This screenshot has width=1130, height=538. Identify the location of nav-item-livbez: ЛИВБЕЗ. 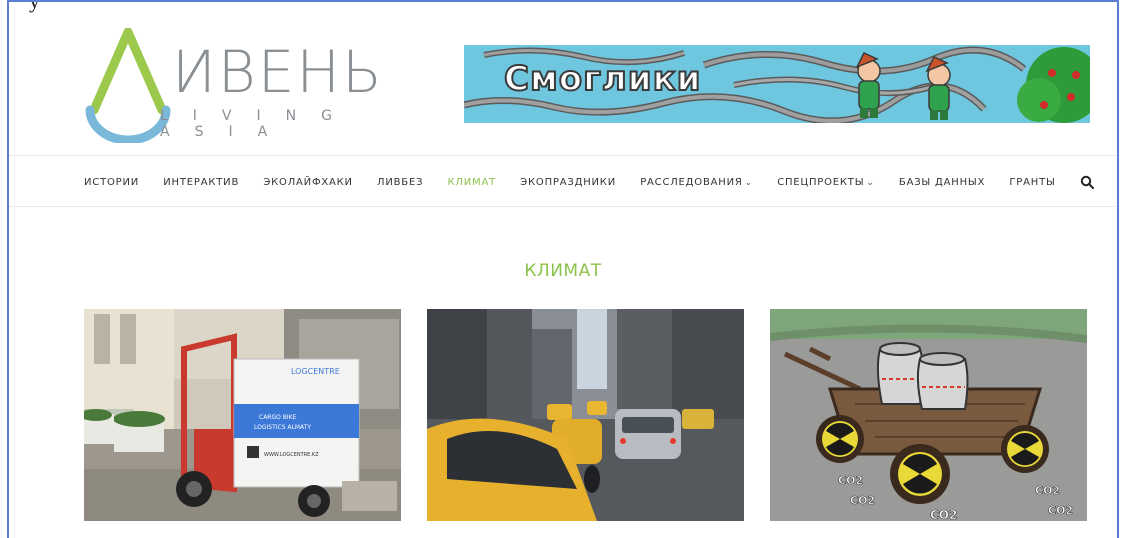
(400, 182).